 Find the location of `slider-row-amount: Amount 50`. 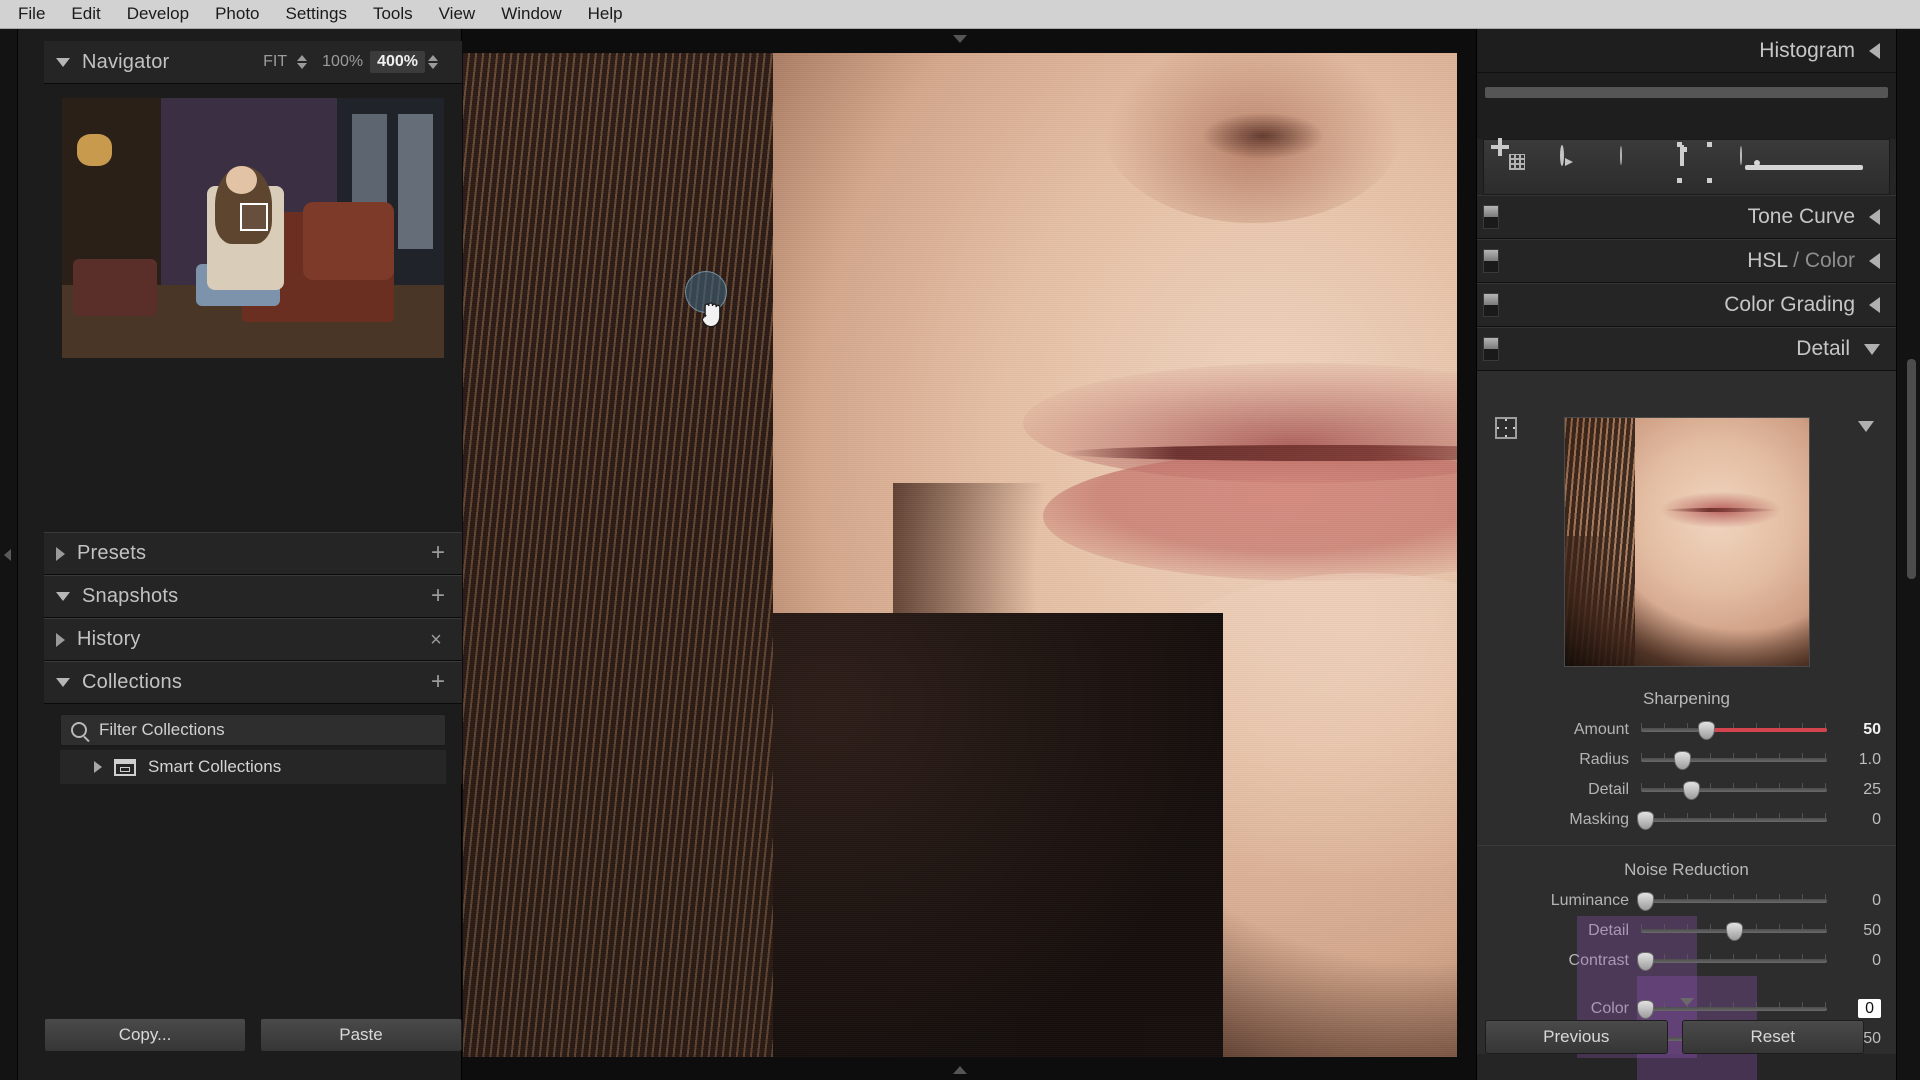

slider-row-amount: Amount 50 is located at coordinates (1686, 730).